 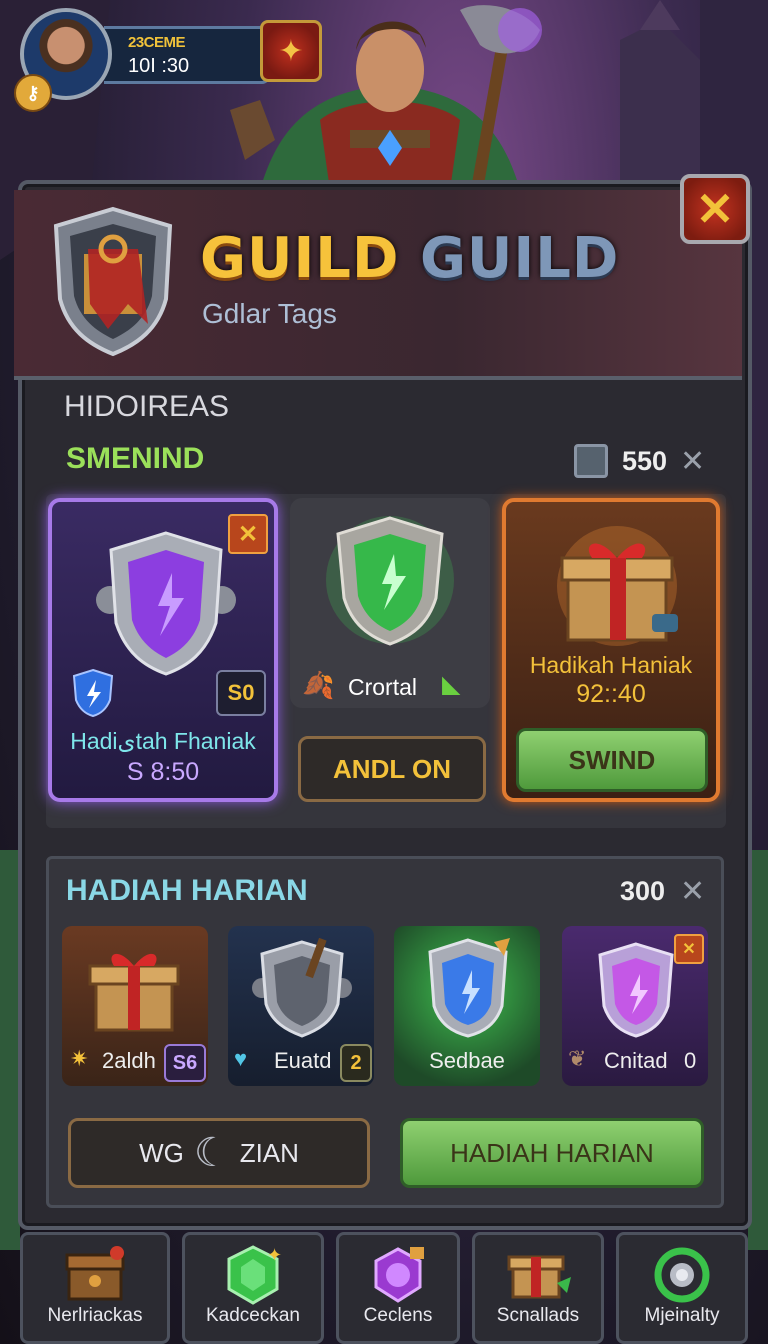 I want to click on tile-label: Cnitad, so click(x=636, y=1060).